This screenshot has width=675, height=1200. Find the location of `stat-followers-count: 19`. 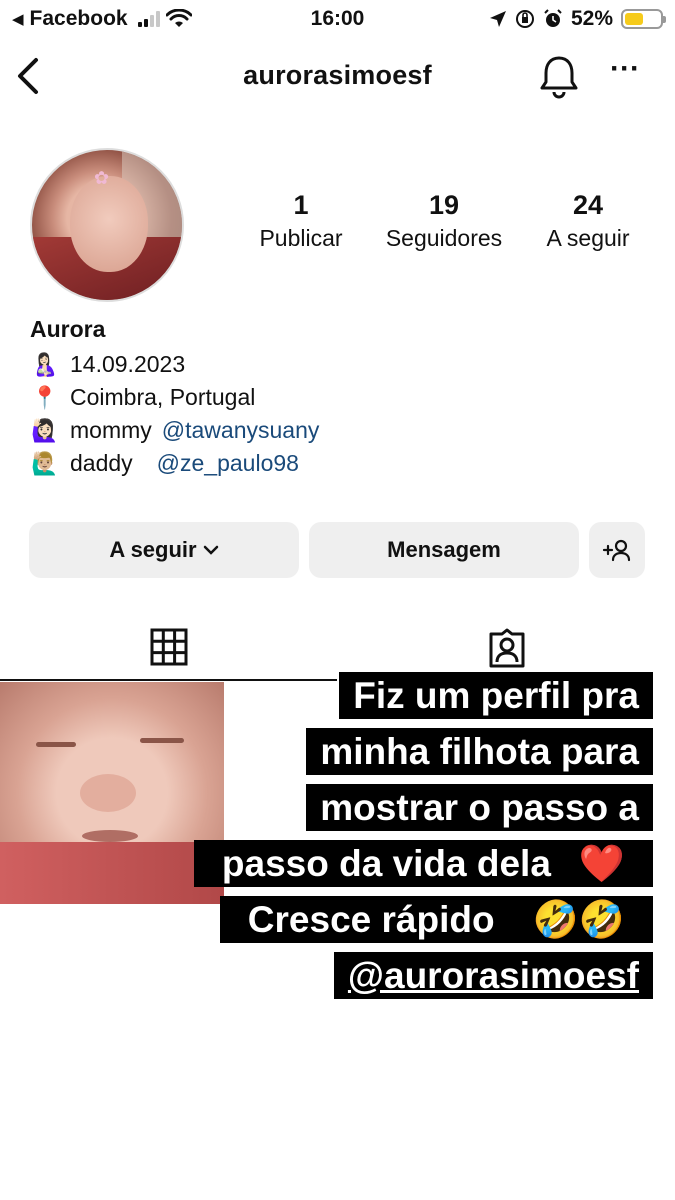

stat-followers-count: 19 is located at coordinates (444, 205).